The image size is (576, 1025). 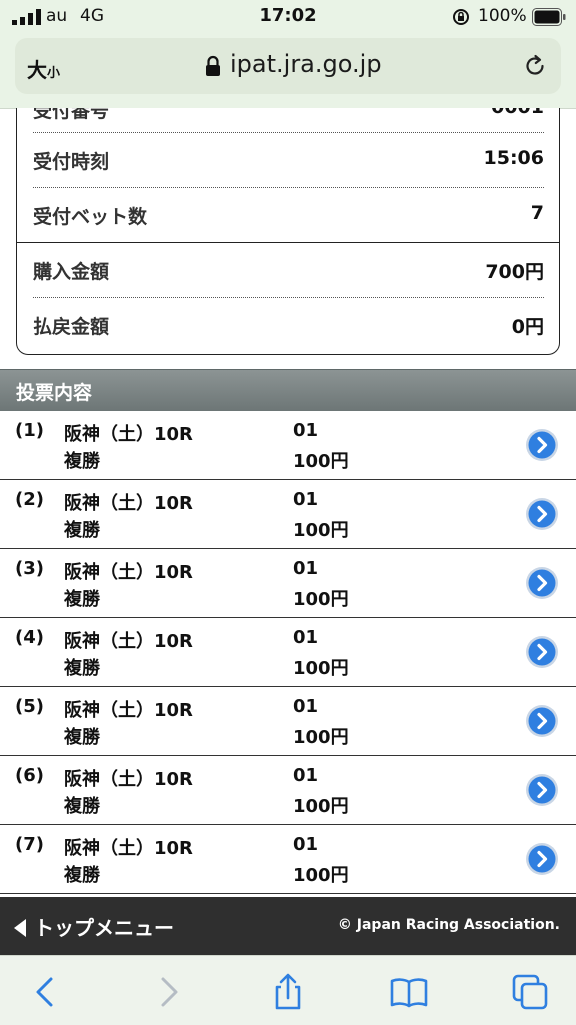 I want to click on top-menu-link: トップメニュー, so click(x=94, y=926).